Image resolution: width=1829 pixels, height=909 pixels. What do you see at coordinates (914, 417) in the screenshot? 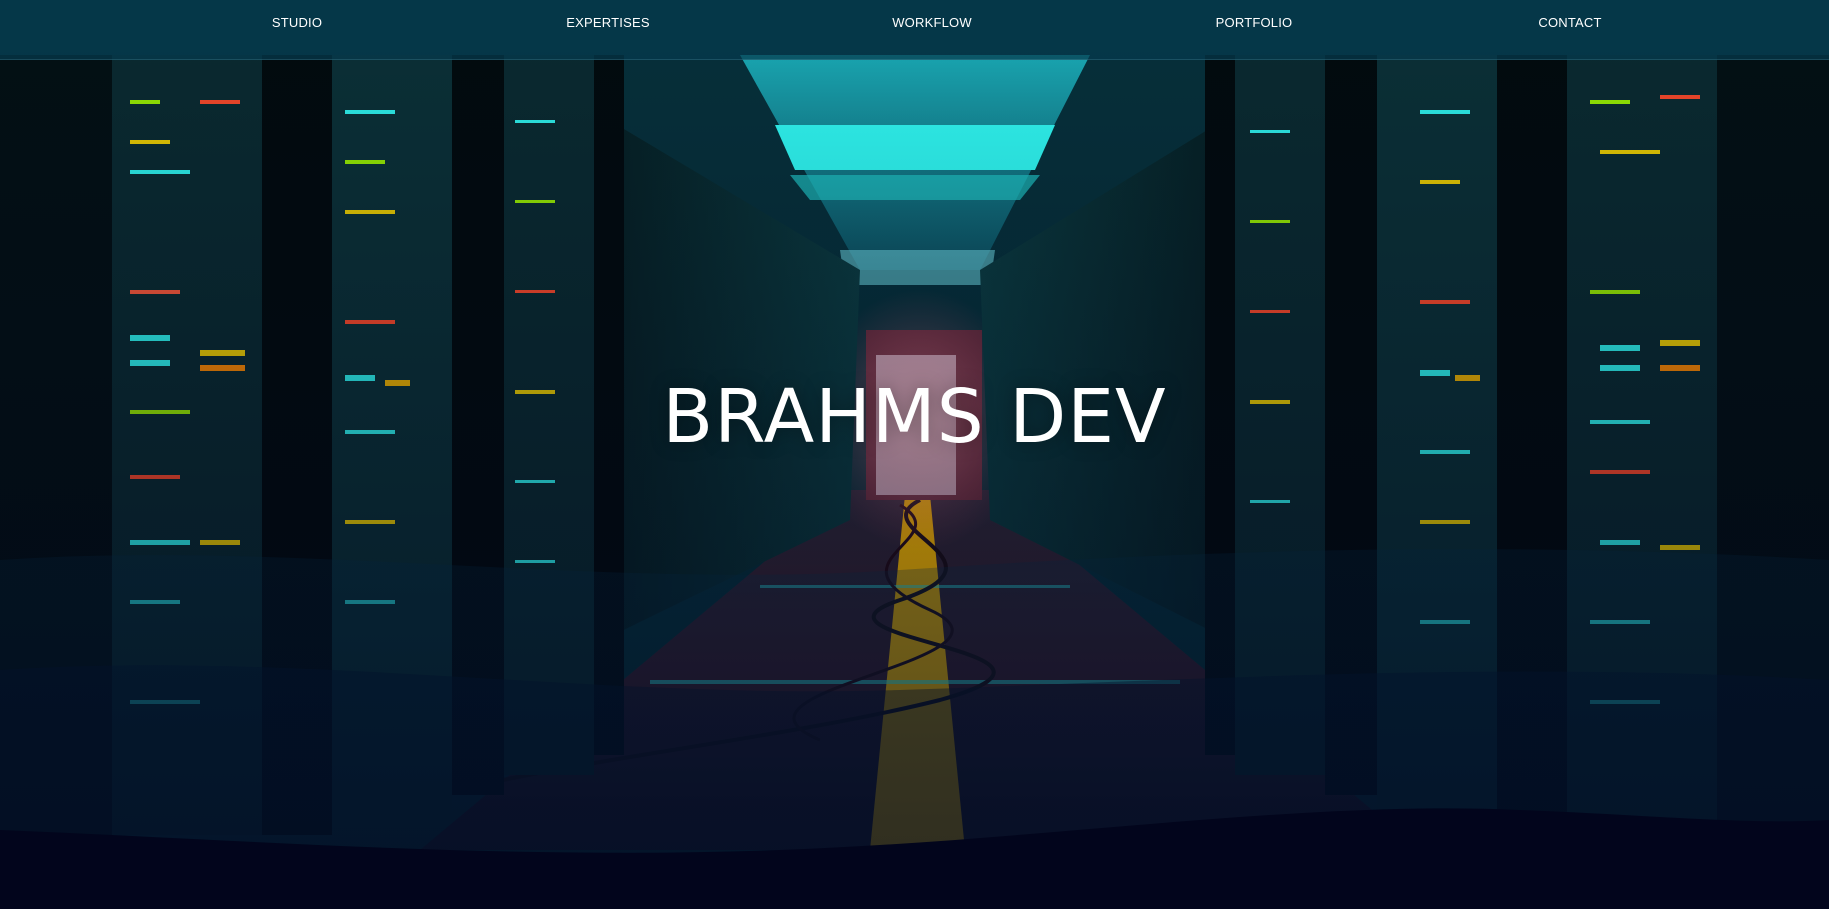
I see `hero-title: BRAHMS DEV` at bounding box center [914, 417].